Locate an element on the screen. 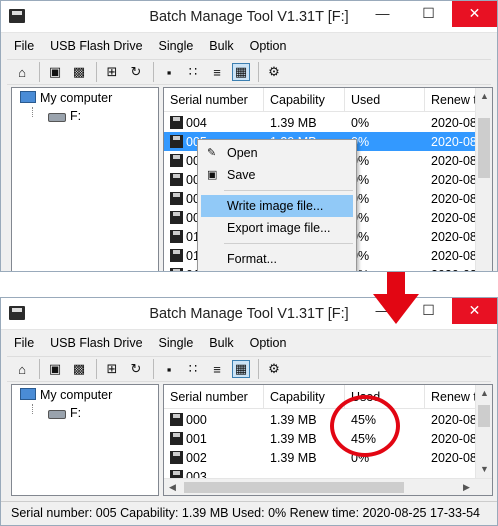 This screenshot has height=526, width=498. open-icon: ✎ is located at coordinates (212, 153).